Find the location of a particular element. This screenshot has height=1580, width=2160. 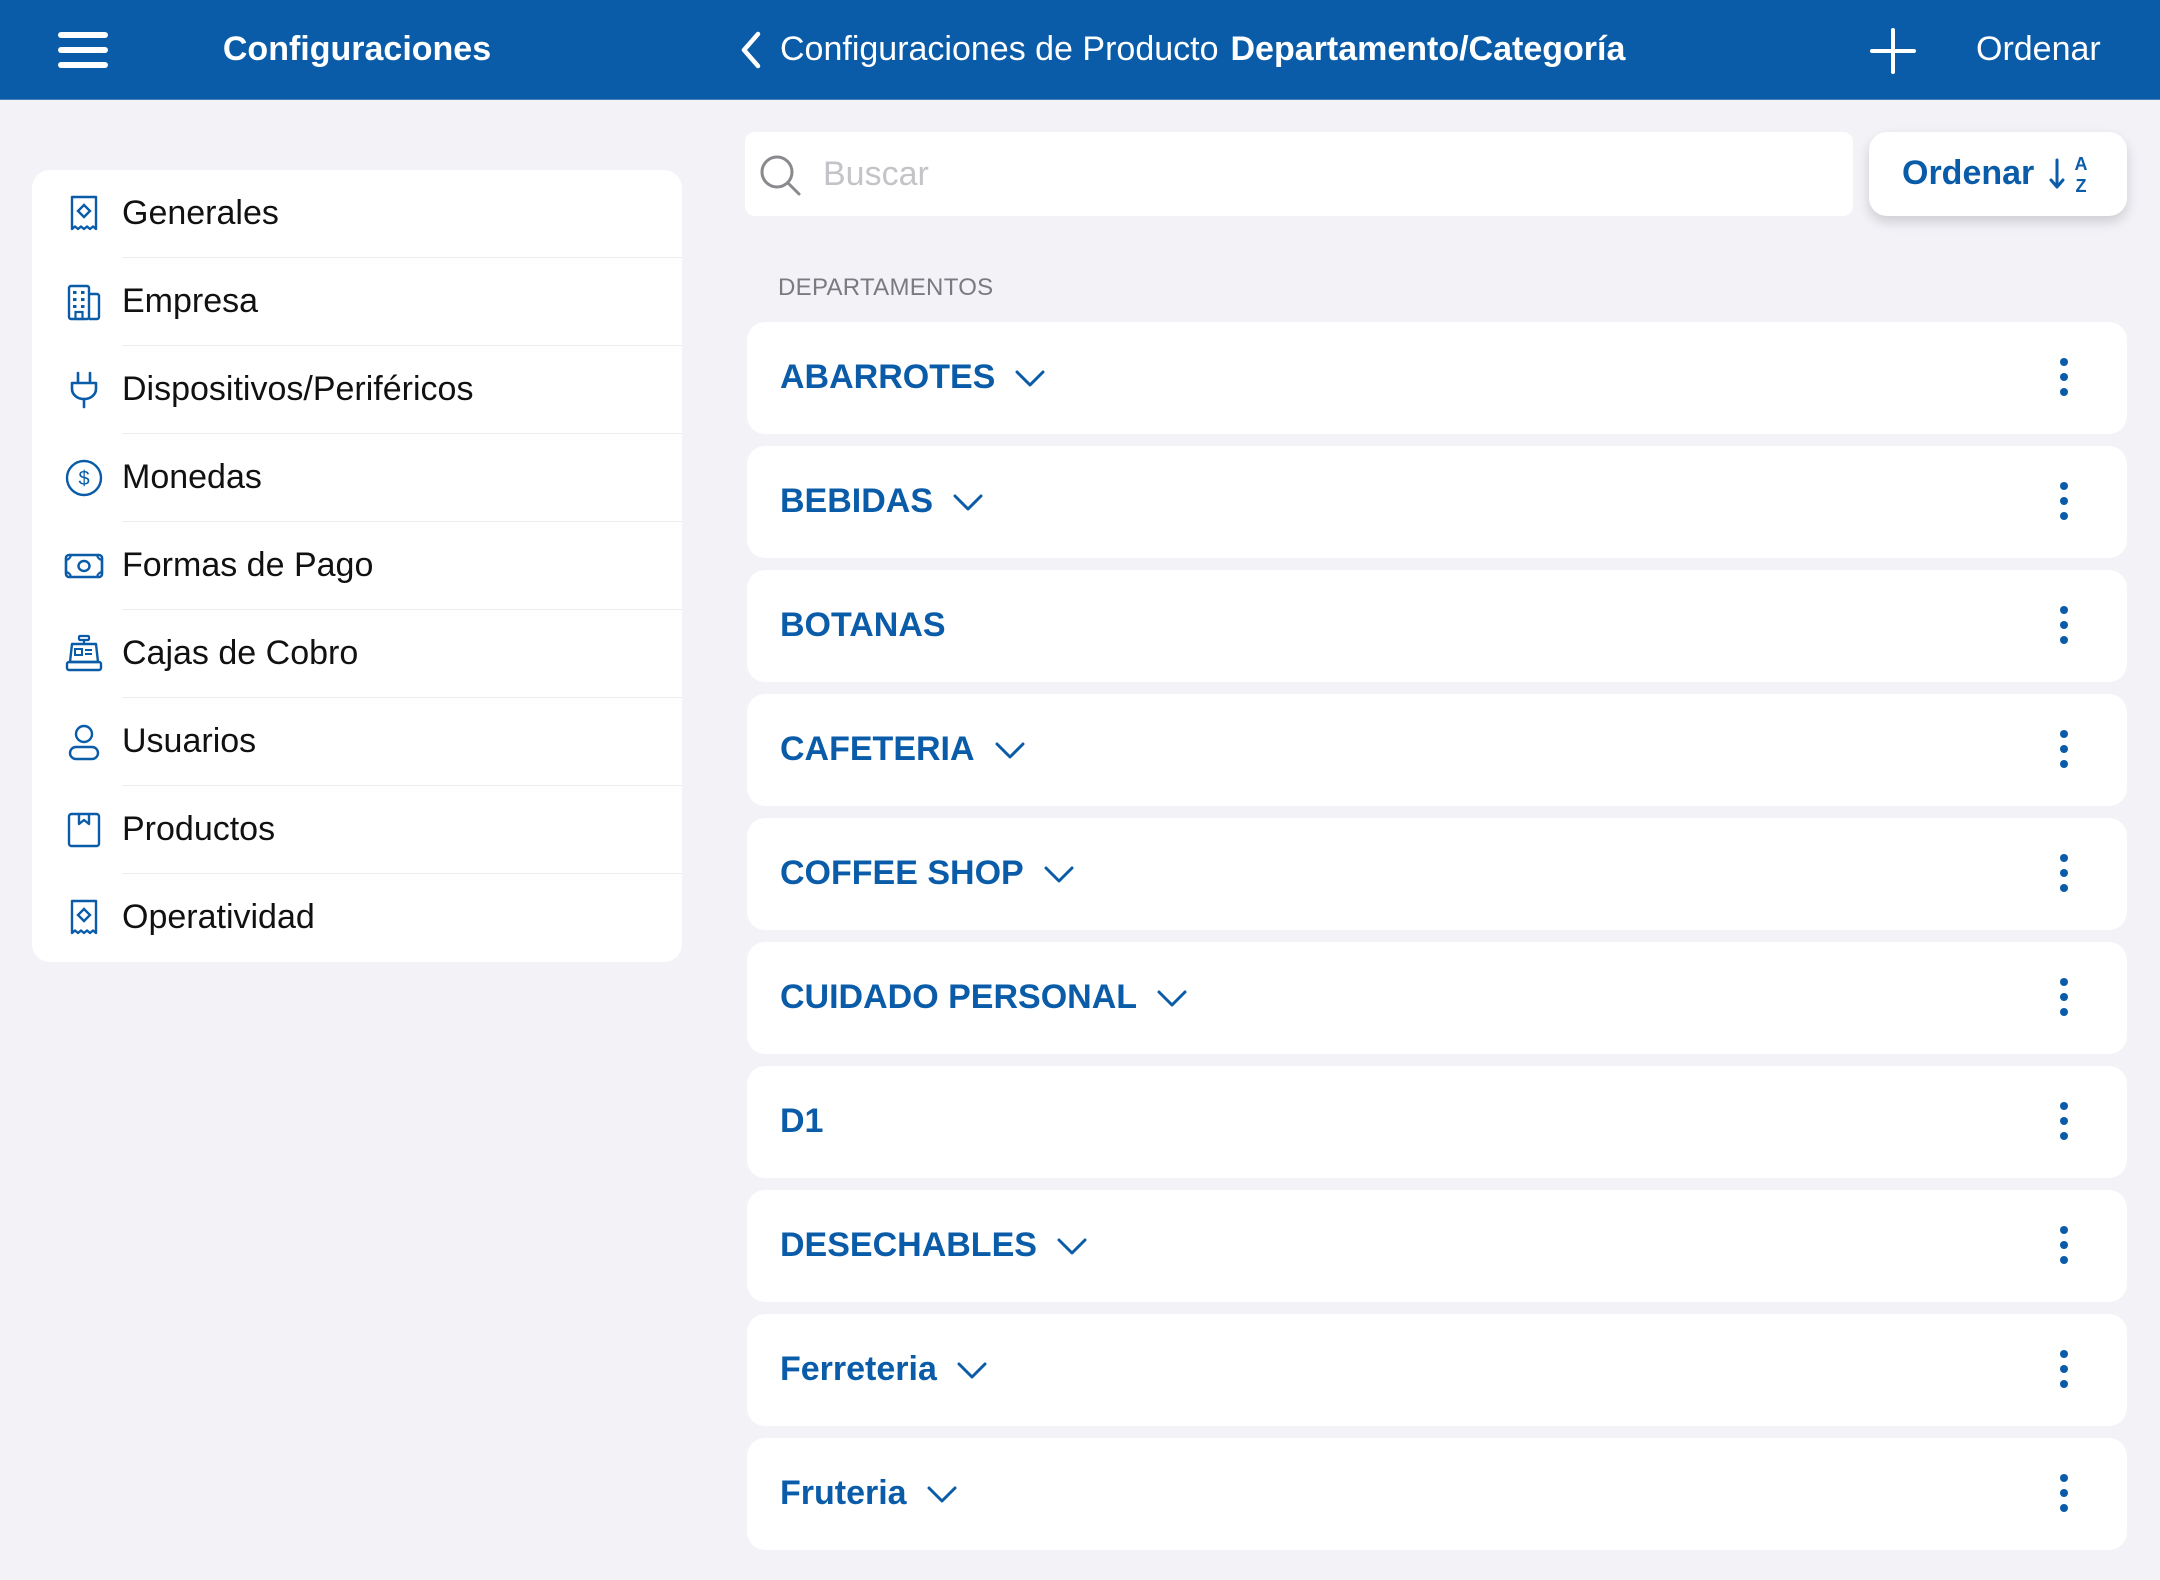

department-name-group: DESECHABLES is located at coordinates (934, 1245).